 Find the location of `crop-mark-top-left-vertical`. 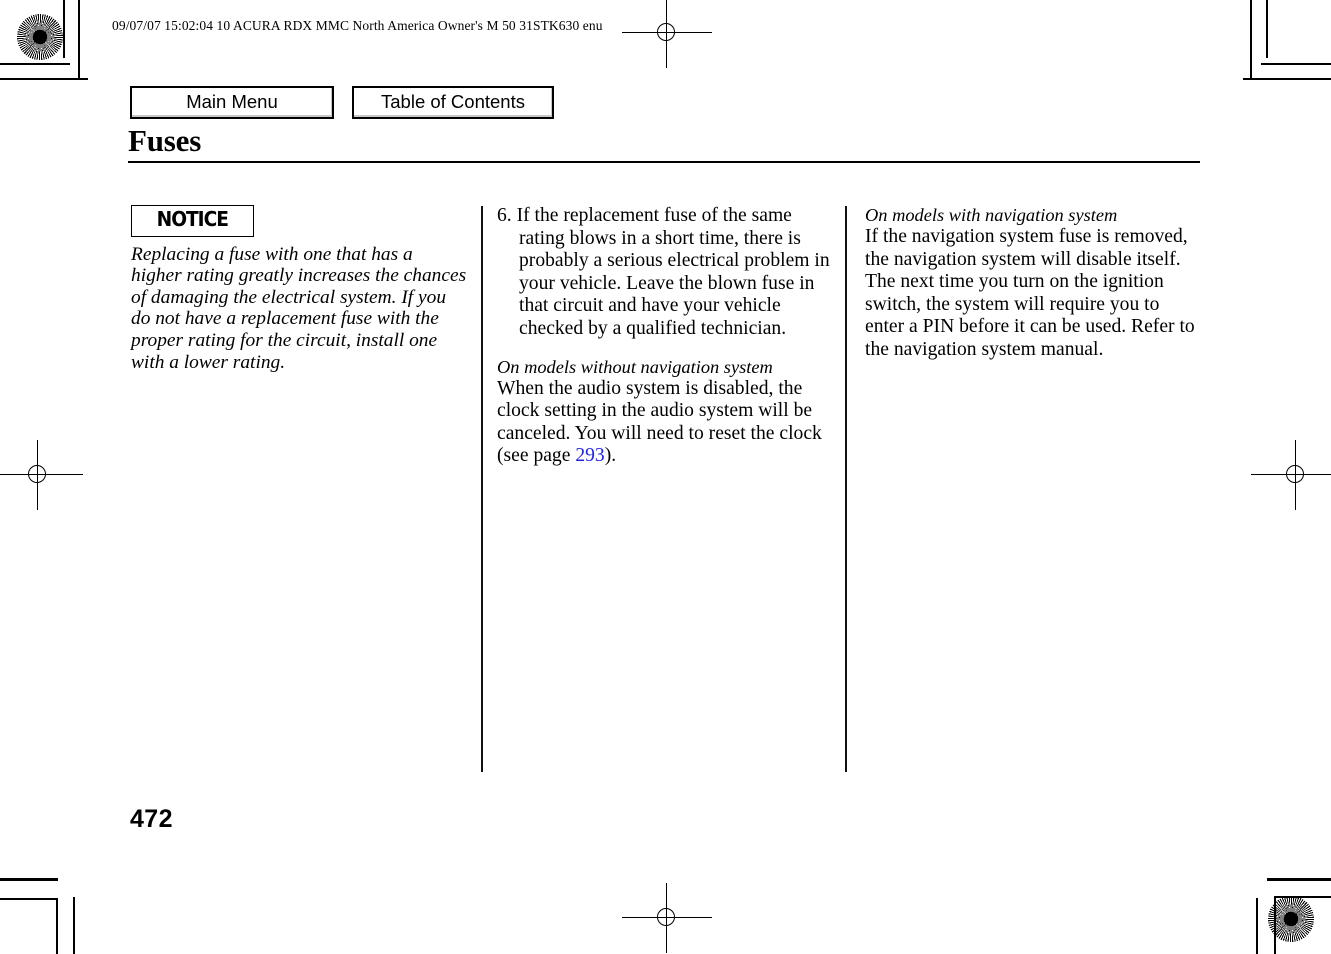

crop-mark-top-left-vertical is located at coordinates (79, 40).